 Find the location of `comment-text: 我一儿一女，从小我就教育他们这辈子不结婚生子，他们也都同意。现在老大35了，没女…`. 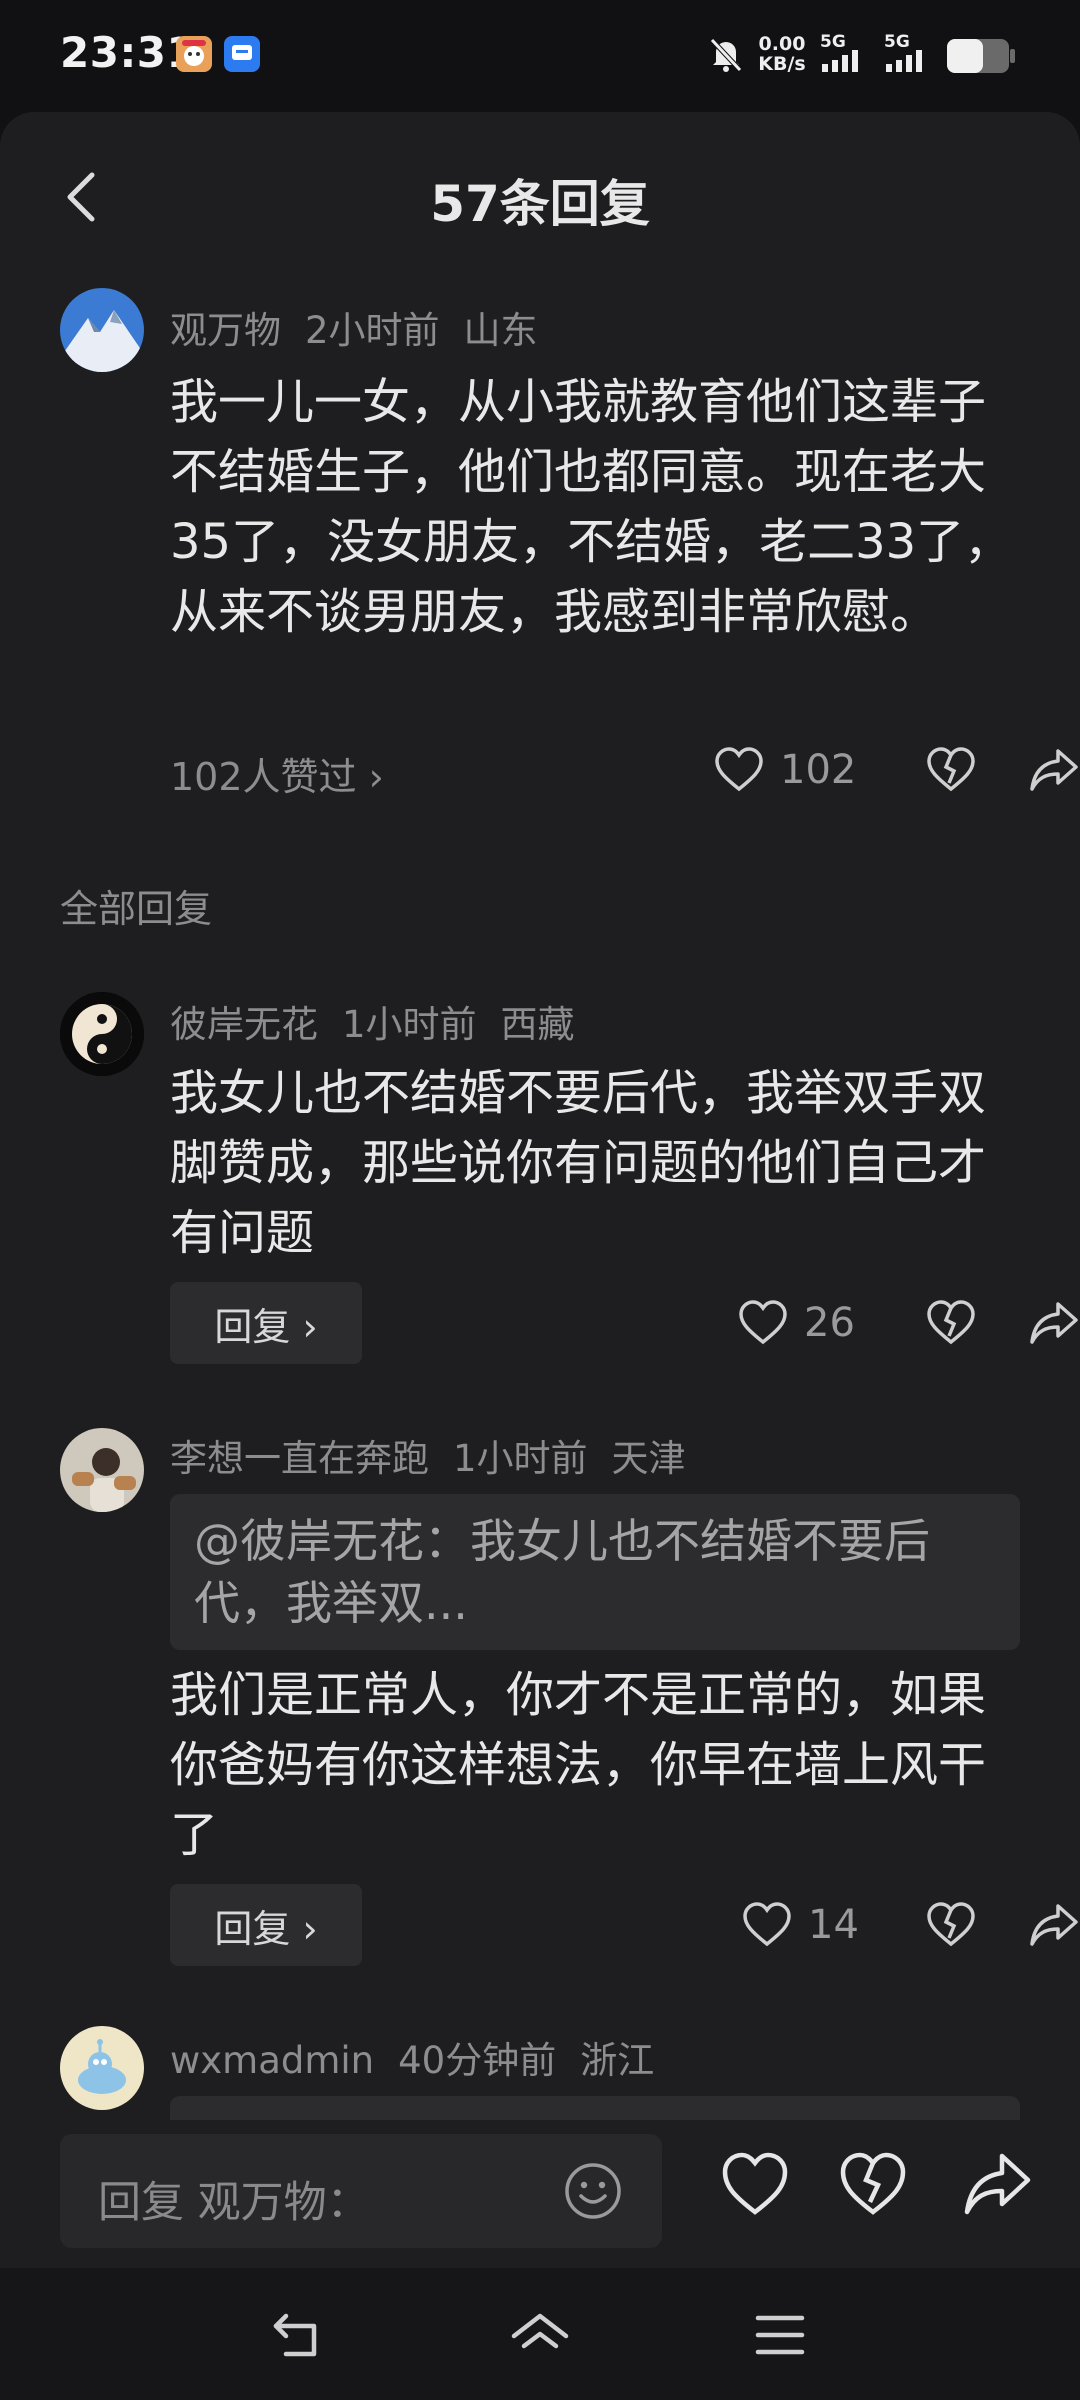

comment-text: 我一儿一女，从小我就教育他们这辈子不结婚生子，他们也都同意。现在老大35了，没女… is located at coordinates (591, 507).